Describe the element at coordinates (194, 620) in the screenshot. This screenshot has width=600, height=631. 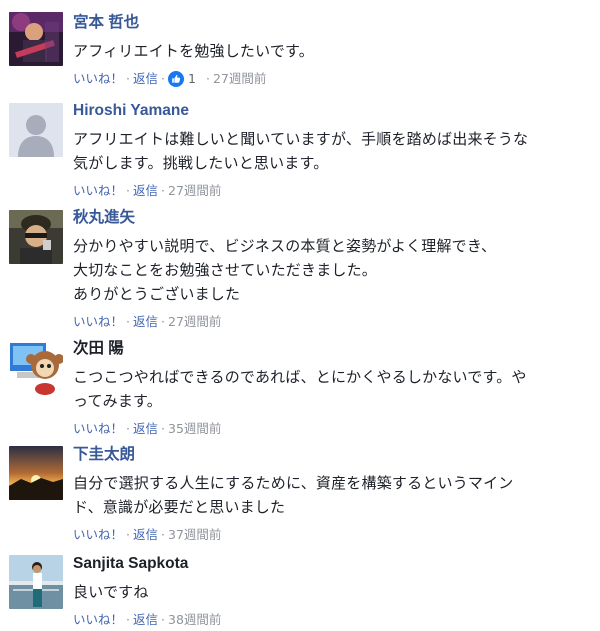
I see `timestamp: 38週間前` at that location.